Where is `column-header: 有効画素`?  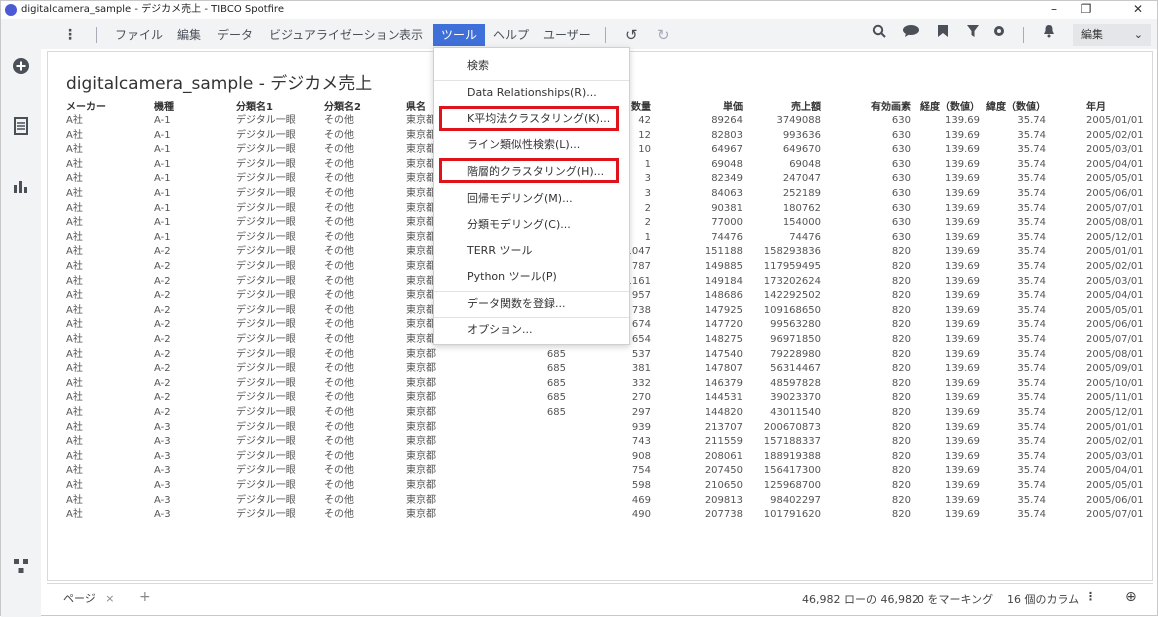 column-header: 有効画素 is located at coordinates (878, 105).